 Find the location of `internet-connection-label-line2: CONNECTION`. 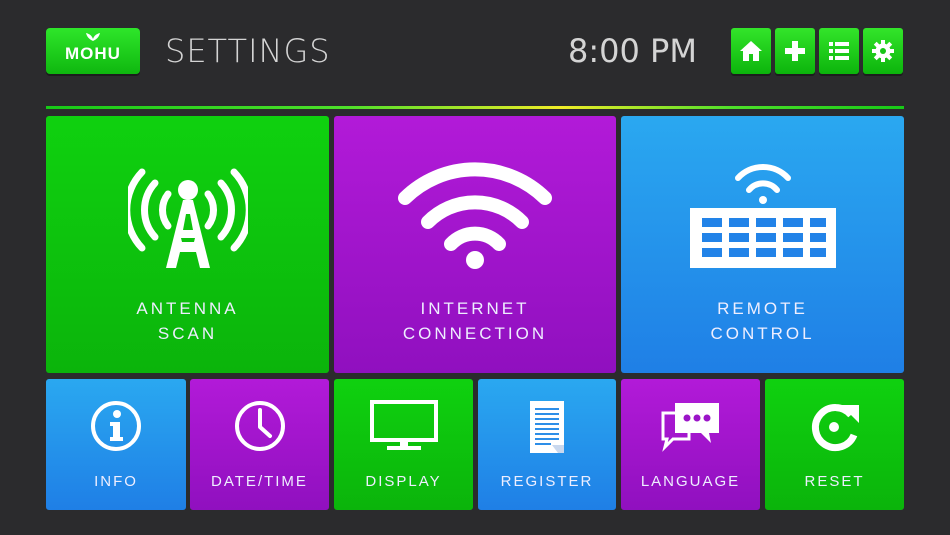

internet-connection-label-line2: CONNECTION is located at coordinates (475, 333).